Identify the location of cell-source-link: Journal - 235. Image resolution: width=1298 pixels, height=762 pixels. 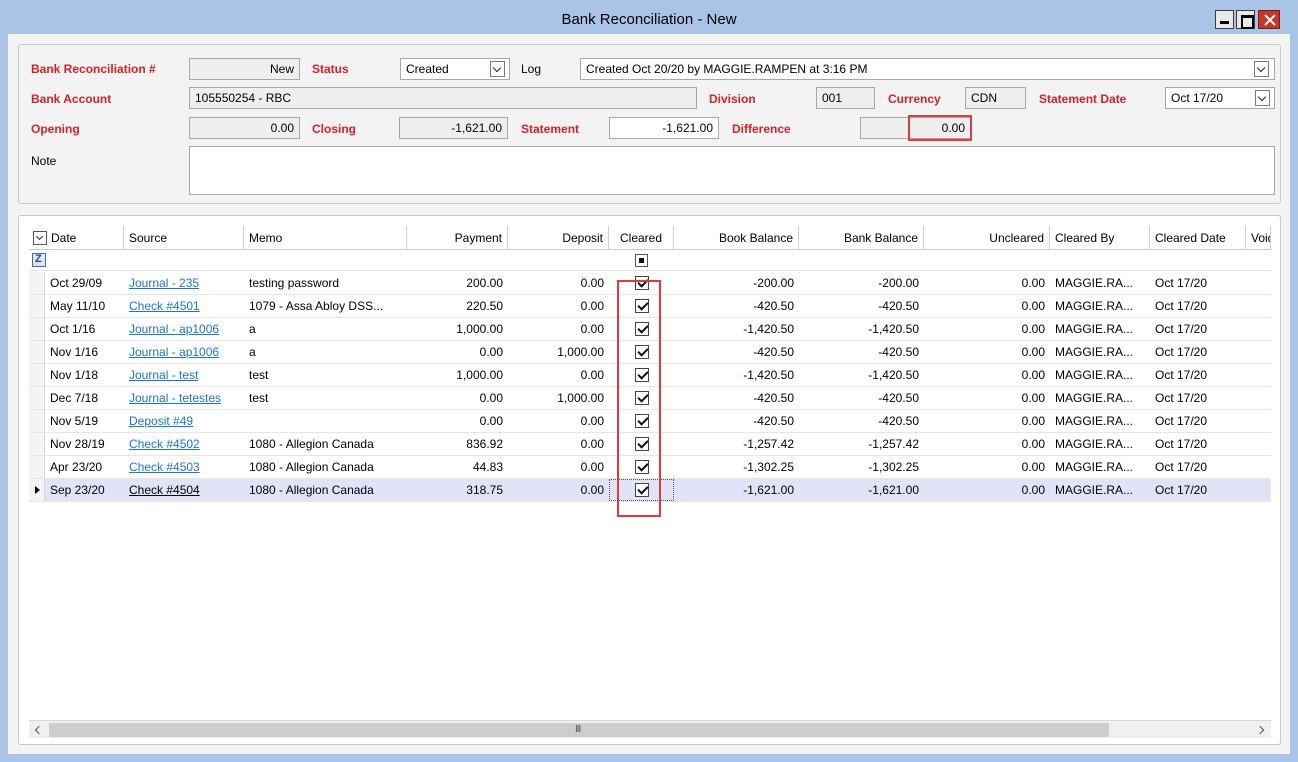
(184, 283).